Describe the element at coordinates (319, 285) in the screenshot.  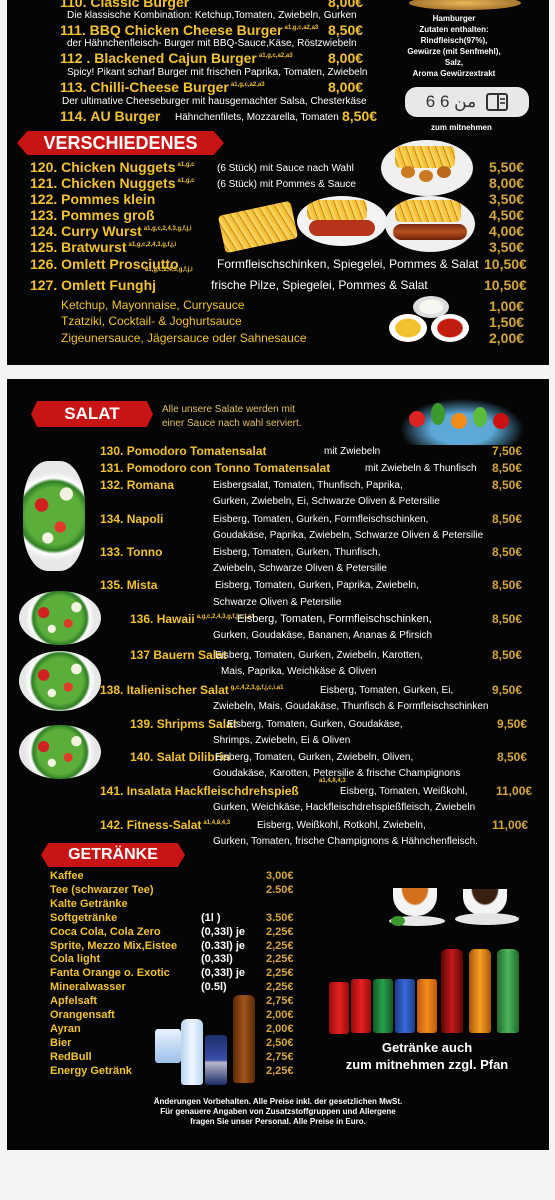
I see `item-127-desc: frische Pilze, Spiegelei, Pommes & Salat` at that location.